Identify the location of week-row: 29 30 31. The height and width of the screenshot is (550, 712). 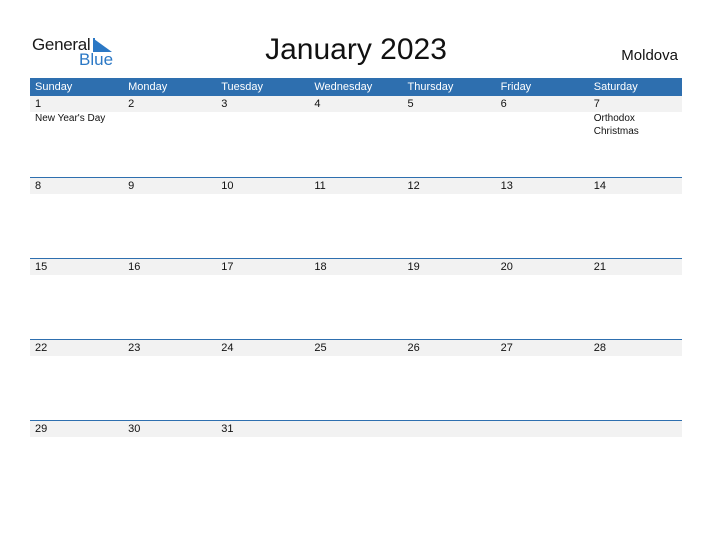
(356, 460).